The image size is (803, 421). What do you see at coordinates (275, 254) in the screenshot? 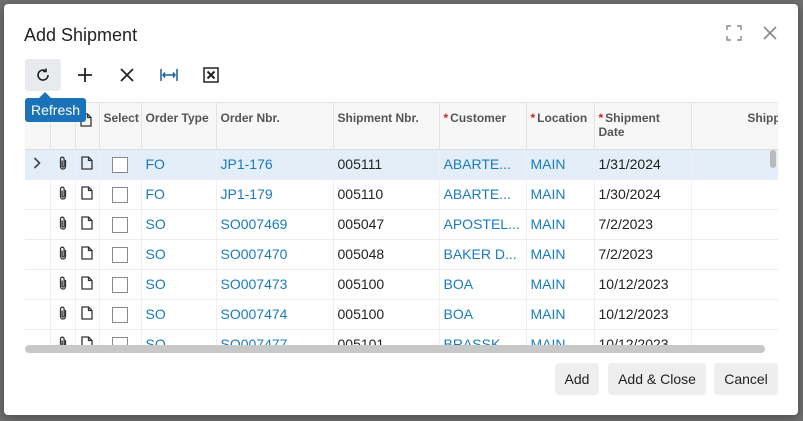
I see `order-nbr-cell: SO007470` at bounding box center [275, 254].